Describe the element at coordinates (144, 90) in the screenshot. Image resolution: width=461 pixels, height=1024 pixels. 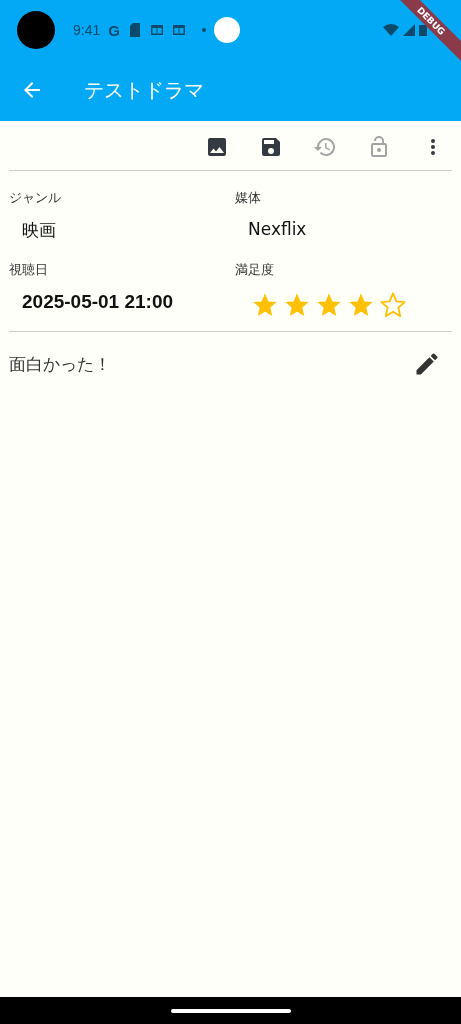
I see `app-bar-title: テストドラマ` at that location.